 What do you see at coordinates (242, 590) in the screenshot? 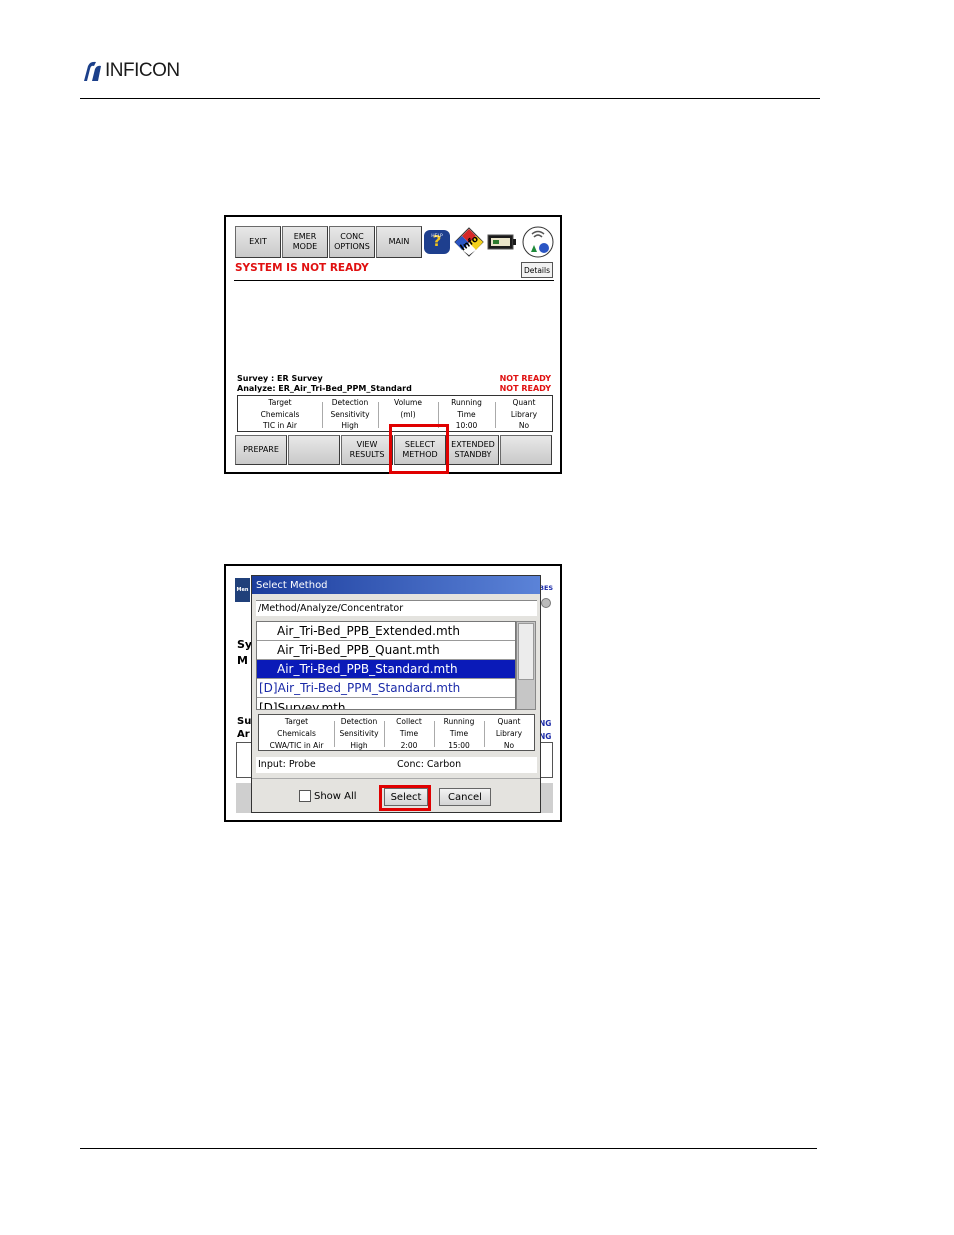
I see `background-menu-button: Men` at bounding box center [242, 590].